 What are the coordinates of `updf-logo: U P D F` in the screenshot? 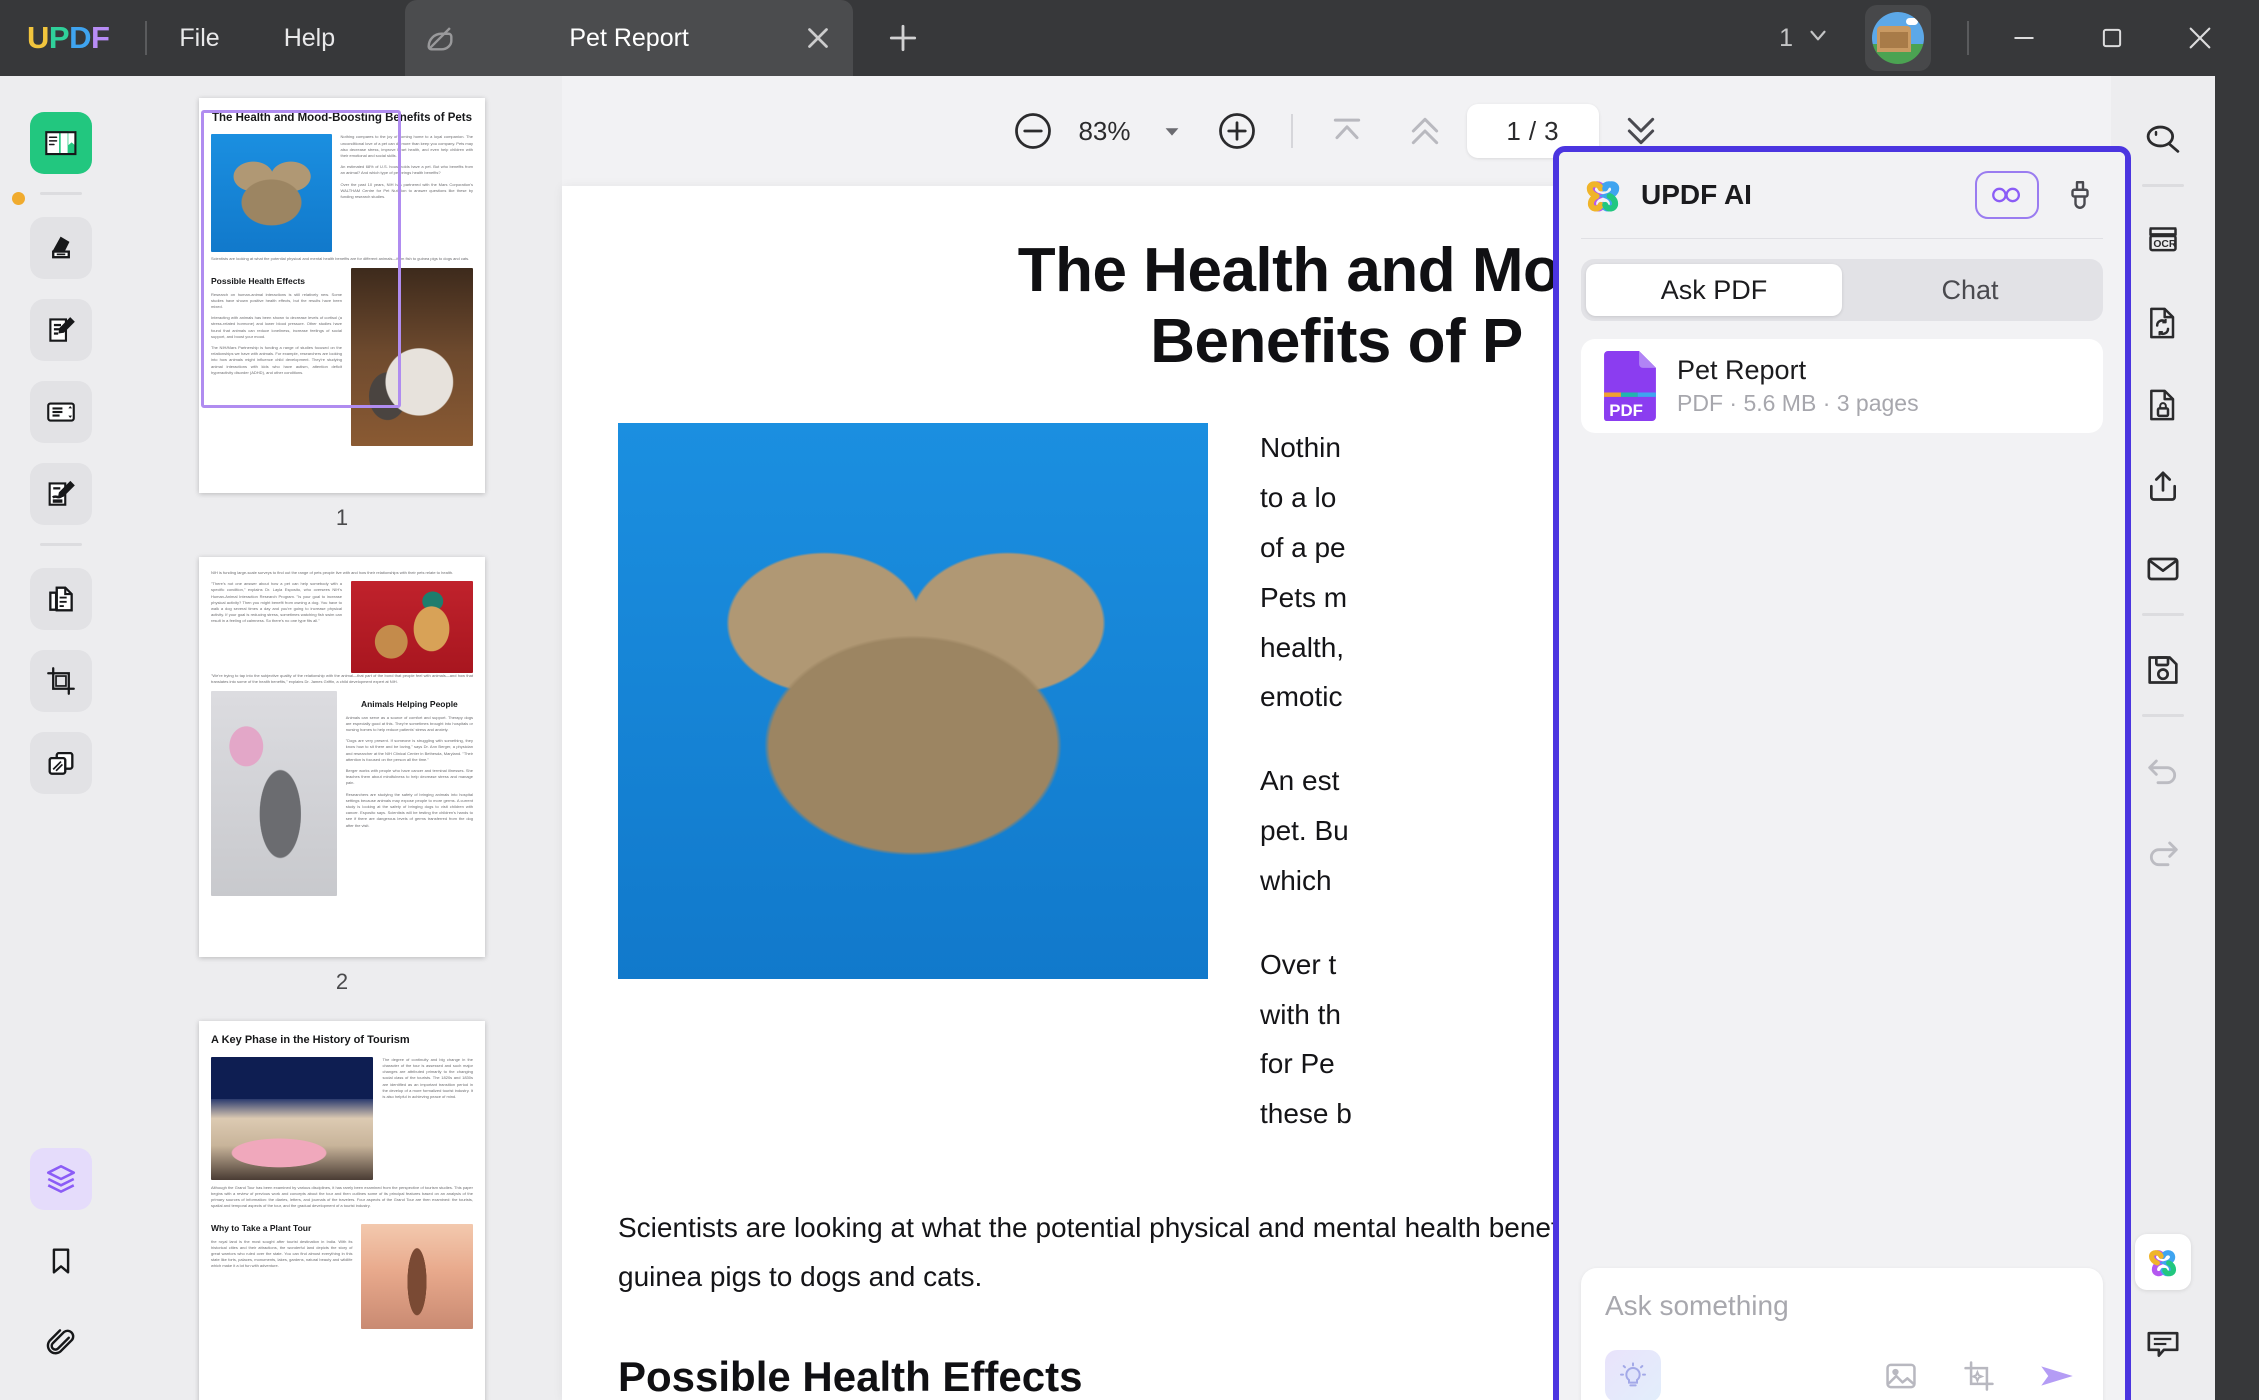 It's located at (68, 38).